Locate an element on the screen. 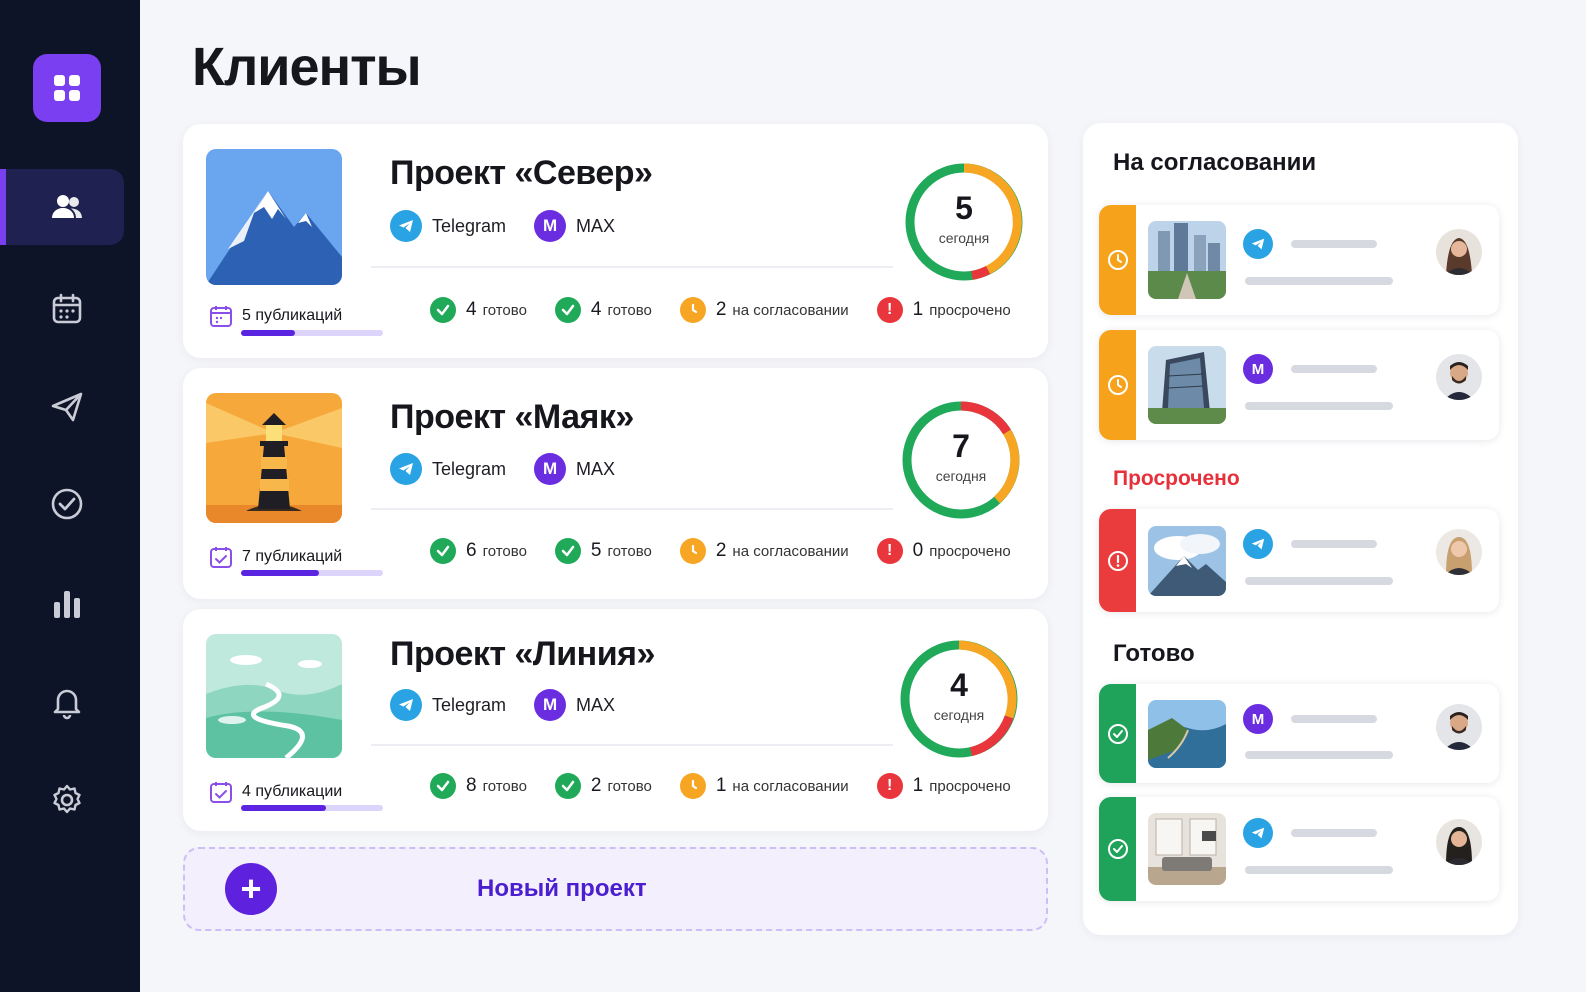 The width and height of the screenshot is (1586, 992). bar-chart-icon is located at coordinates (67, 604).